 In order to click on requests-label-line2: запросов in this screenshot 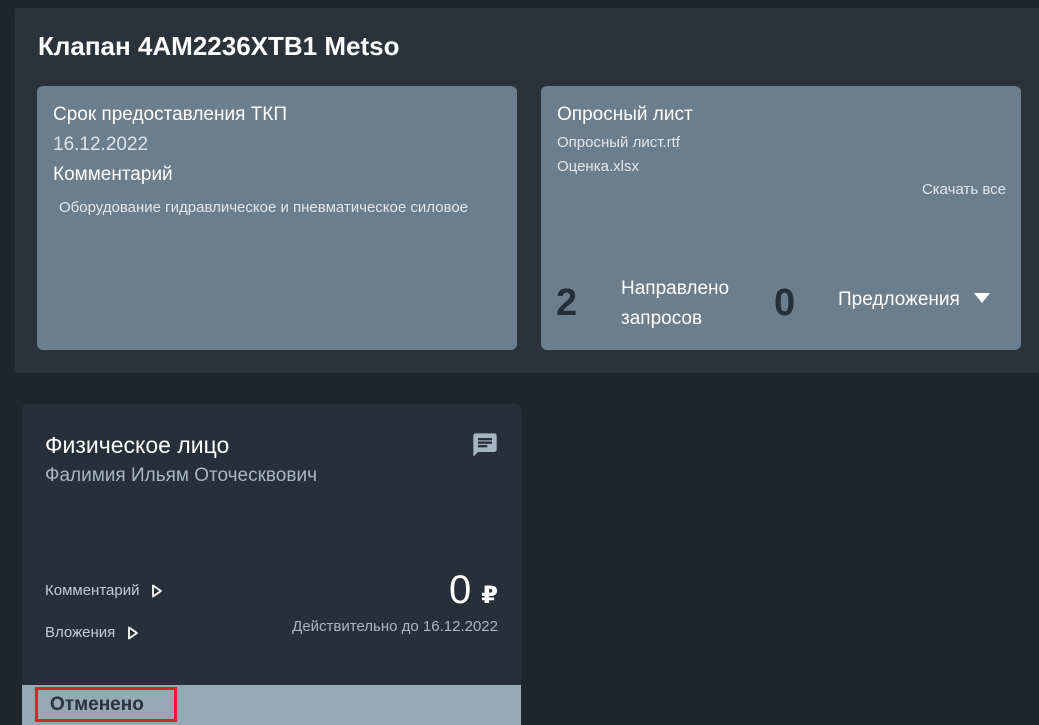, I will do `click(662, 318)`.